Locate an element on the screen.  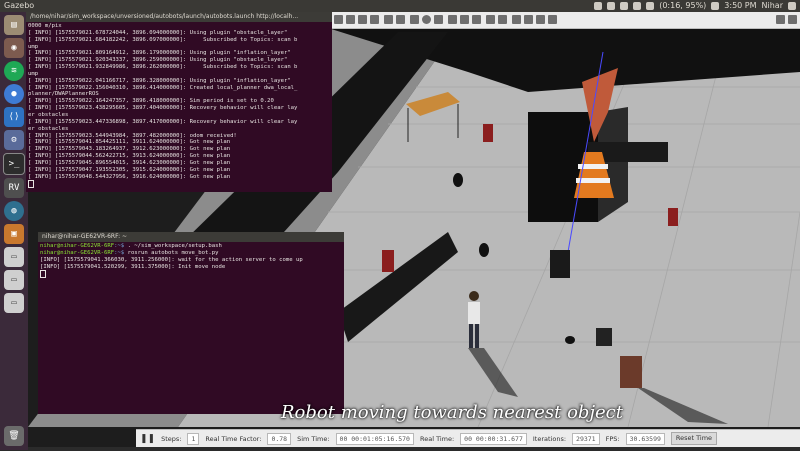
fps-value: 30.63599 is located at coordinates (645, 438).